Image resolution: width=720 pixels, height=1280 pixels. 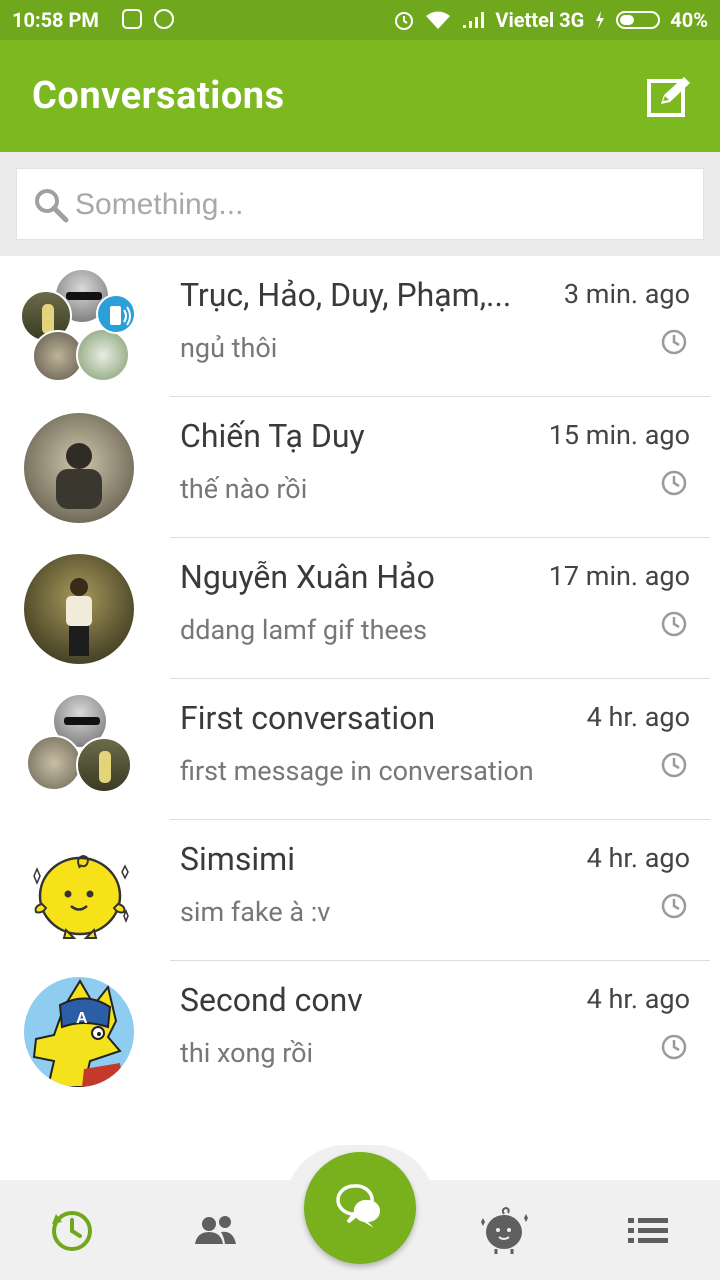 What do you see at coordinates (271, 1000) in the screenshot?
I see `conversation-name: Second conv` at bounding box center [271, 1000].